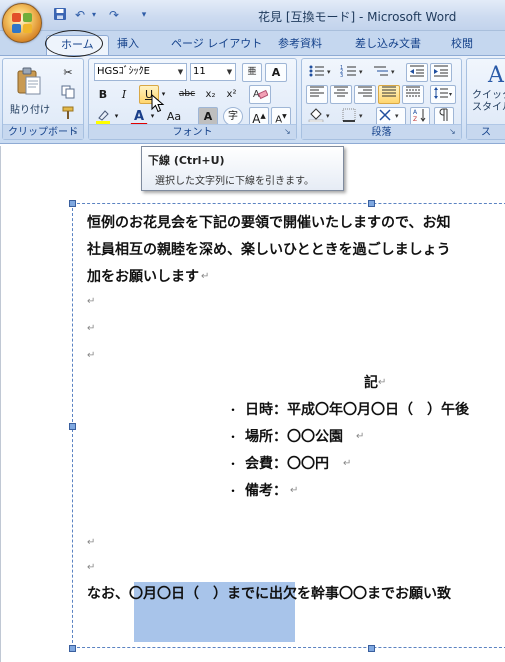 Image resolution: width=505 pixels, height=662 pixels. I want to click on paste-button: 貼り付け, so click(29, 92).